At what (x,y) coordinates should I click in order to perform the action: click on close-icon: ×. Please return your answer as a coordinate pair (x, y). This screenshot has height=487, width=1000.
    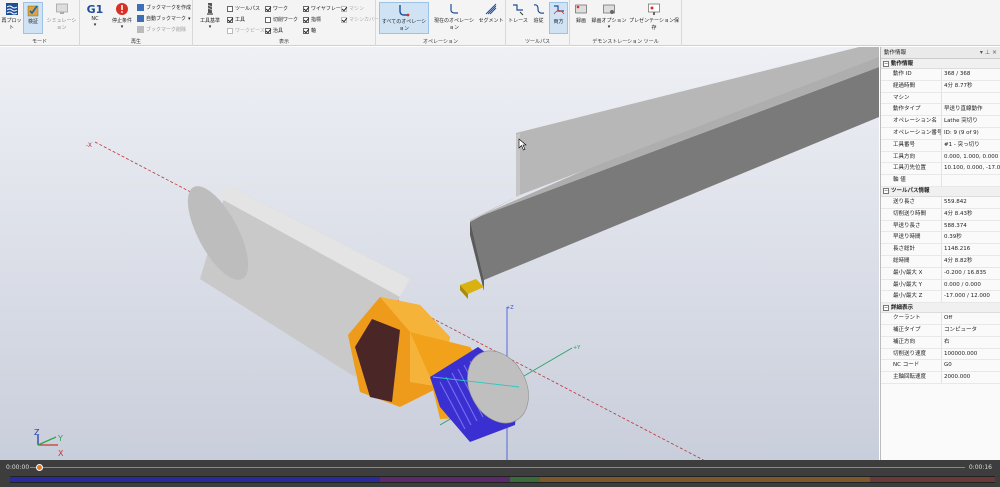
    Looking at the image, I should click on (994, 52).